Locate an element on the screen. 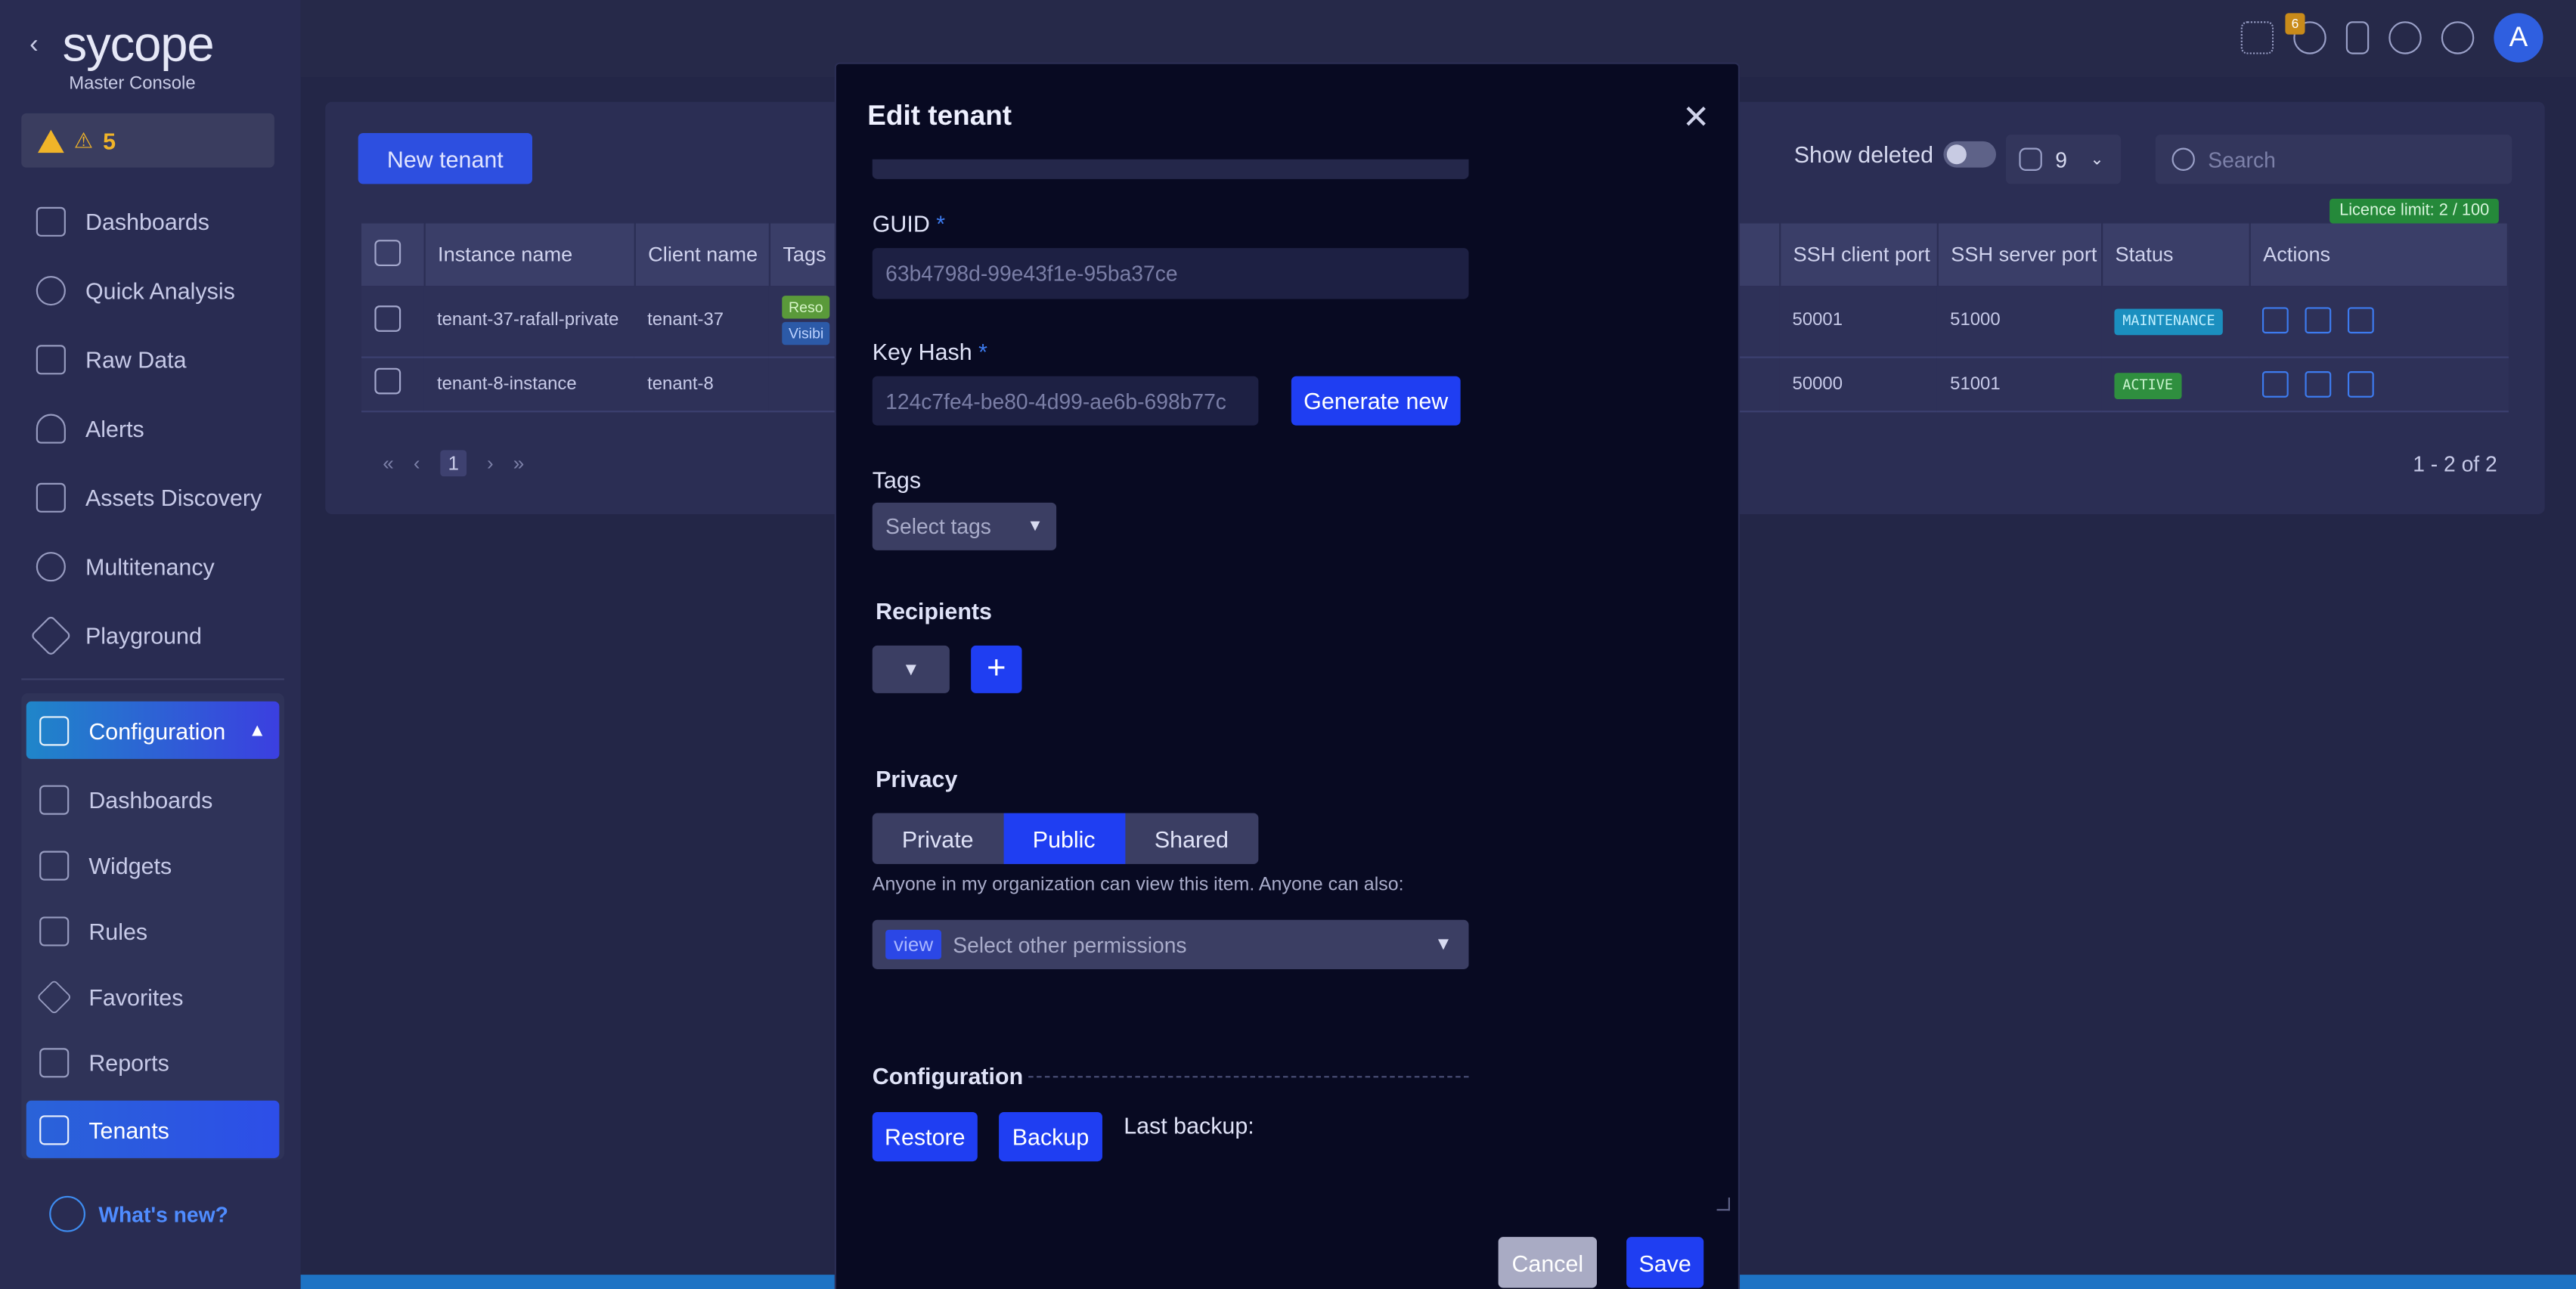 This screenshot has width=2576, height=1289. sidebar-item-quick-analysis: Quick Analysis is located at coordinates (152, 290).